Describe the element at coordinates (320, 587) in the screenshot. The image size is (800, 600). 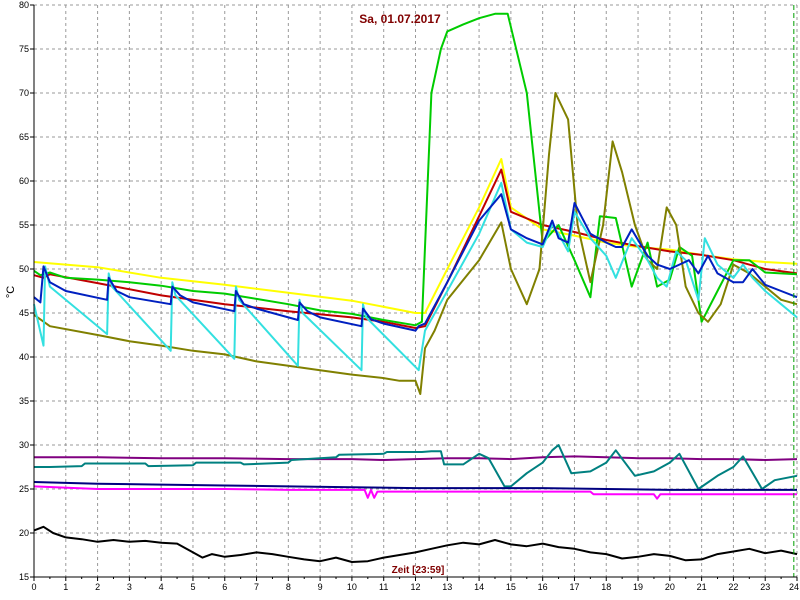
I see `x-tick-label: 9` at that location.